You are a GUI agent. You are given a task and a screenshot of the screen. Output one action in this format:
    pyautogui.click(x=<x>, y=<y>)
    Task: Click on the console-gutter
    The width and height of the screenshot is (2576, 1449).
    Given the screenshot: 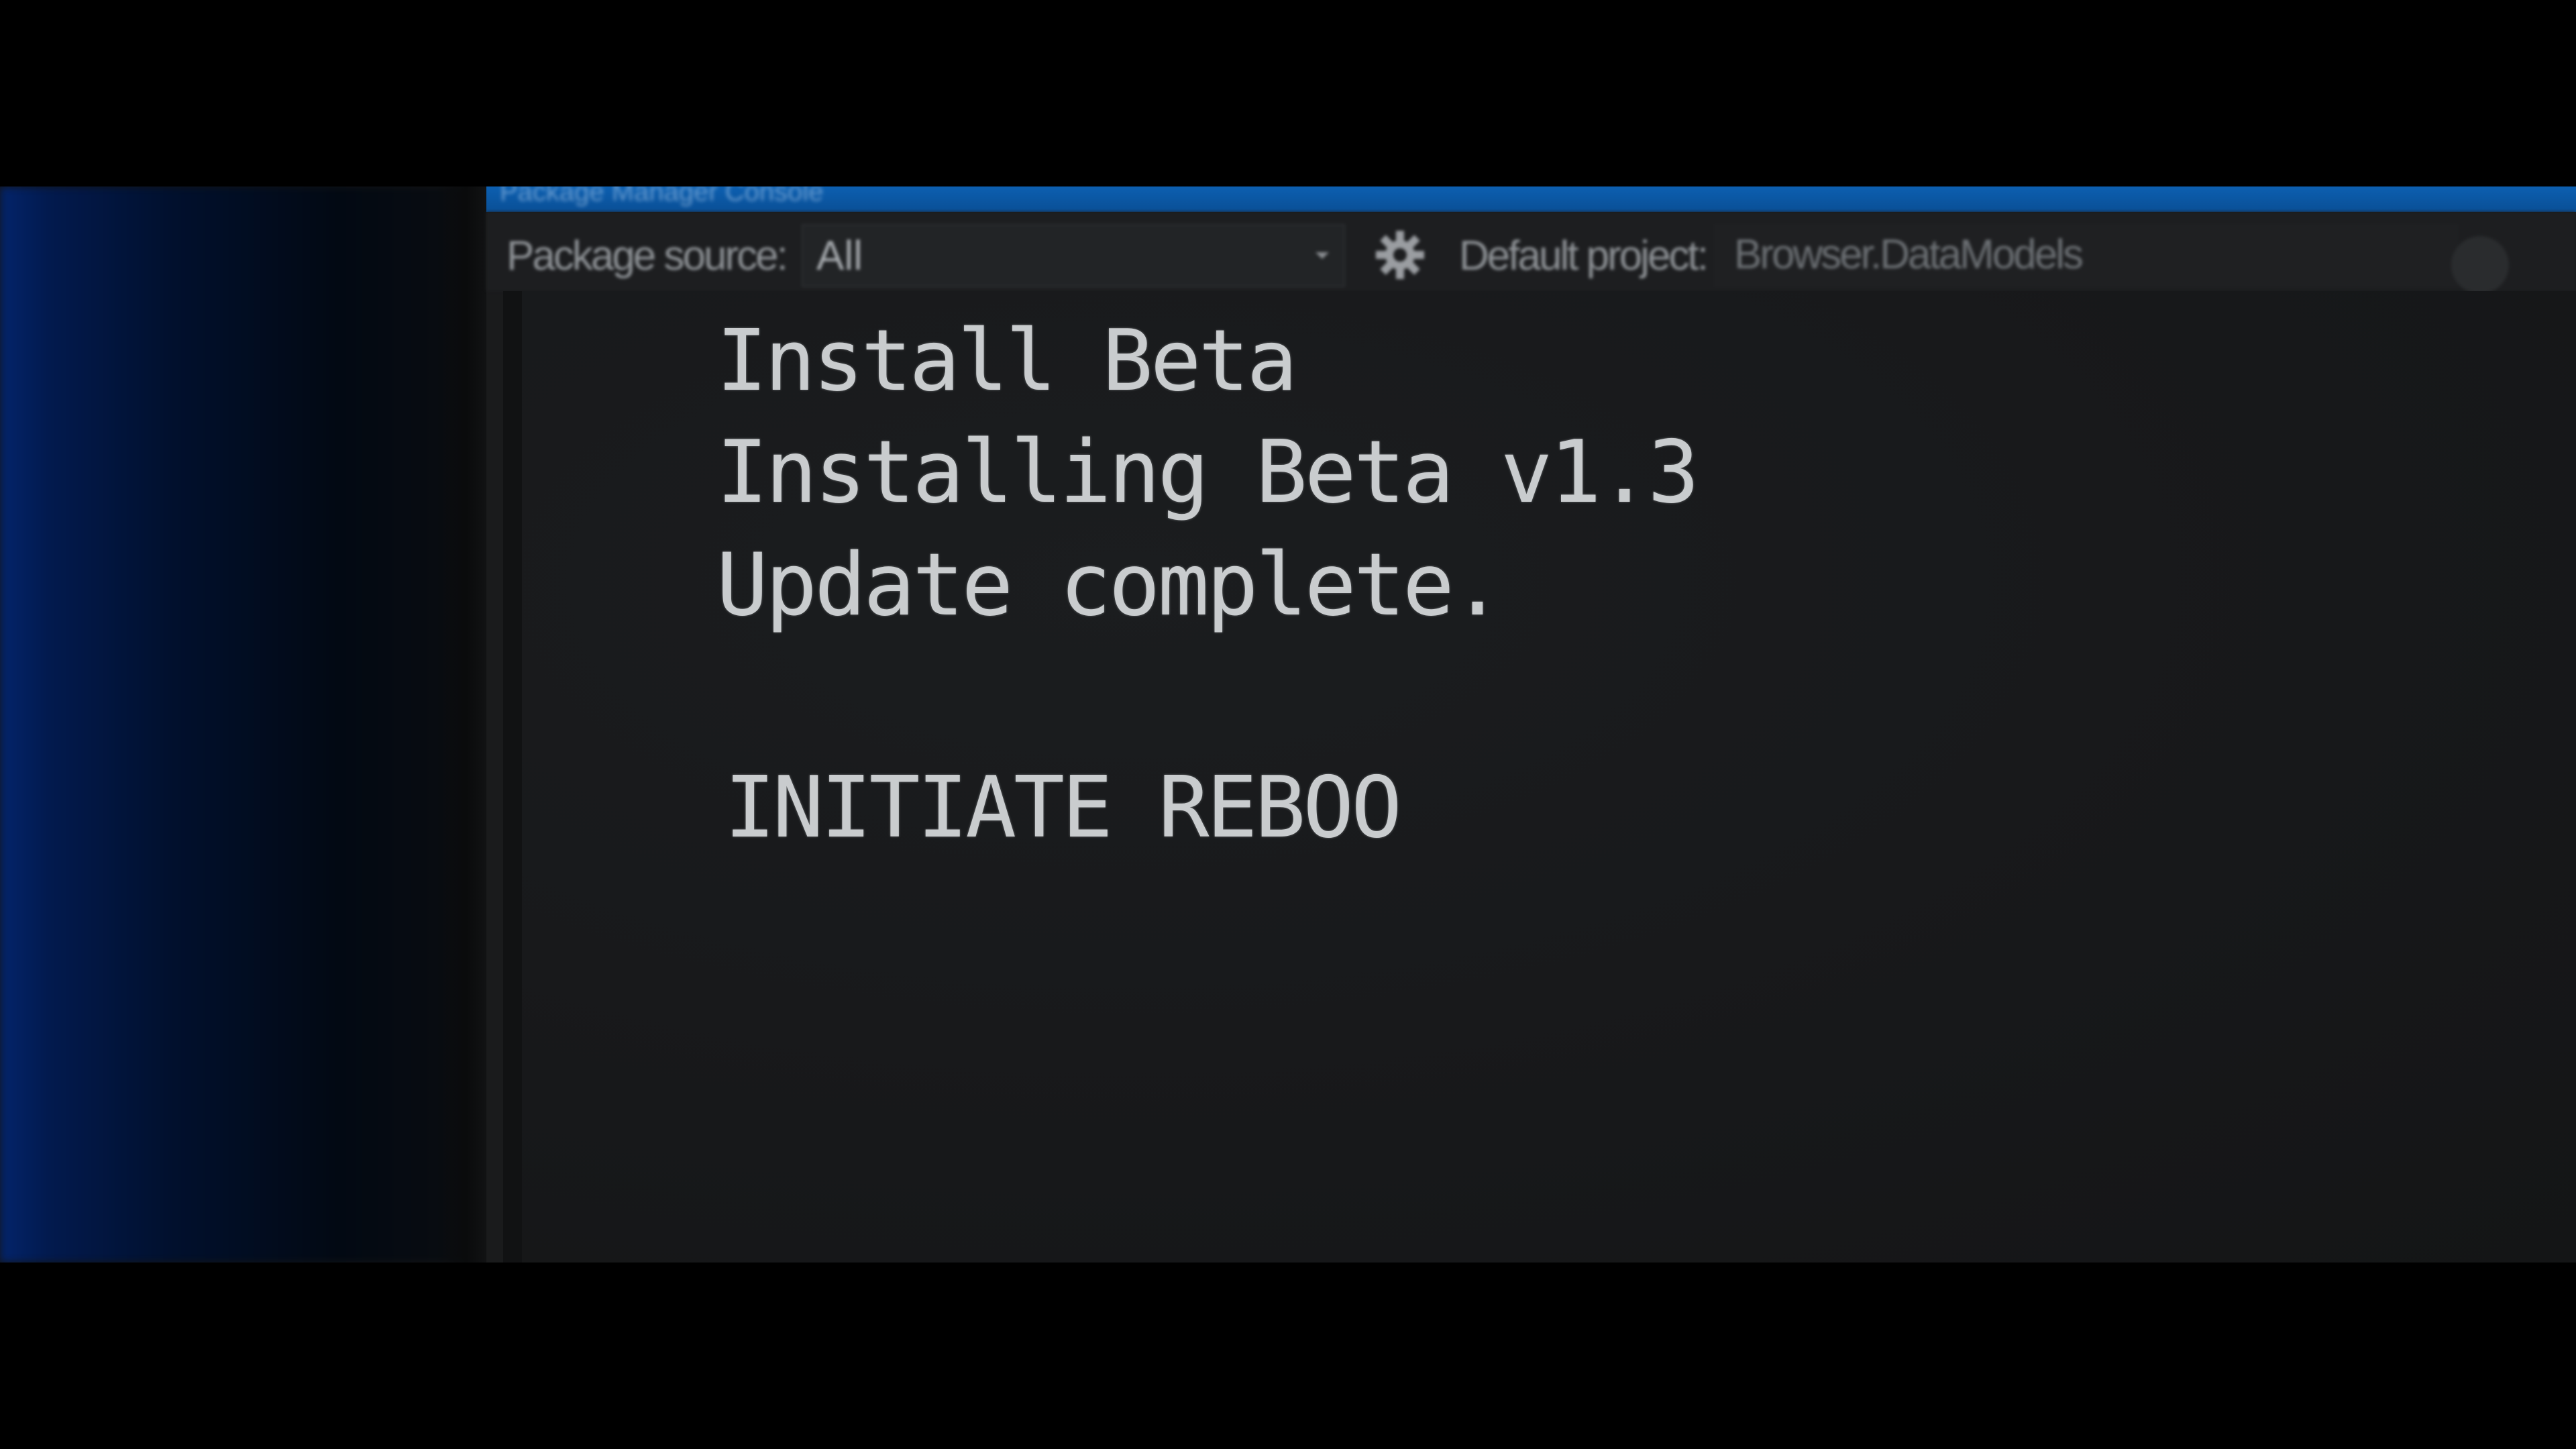 What is the action you would take?
    pyautogui.click(x=512, y=777)
    